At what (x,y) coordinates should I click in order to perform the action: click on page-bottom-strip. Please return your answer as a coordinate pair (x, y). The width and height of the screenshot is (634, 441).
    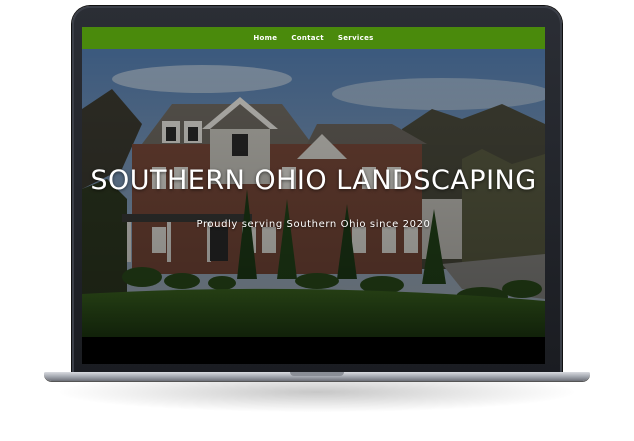
    Looking at the image, I should click on (313, 350).